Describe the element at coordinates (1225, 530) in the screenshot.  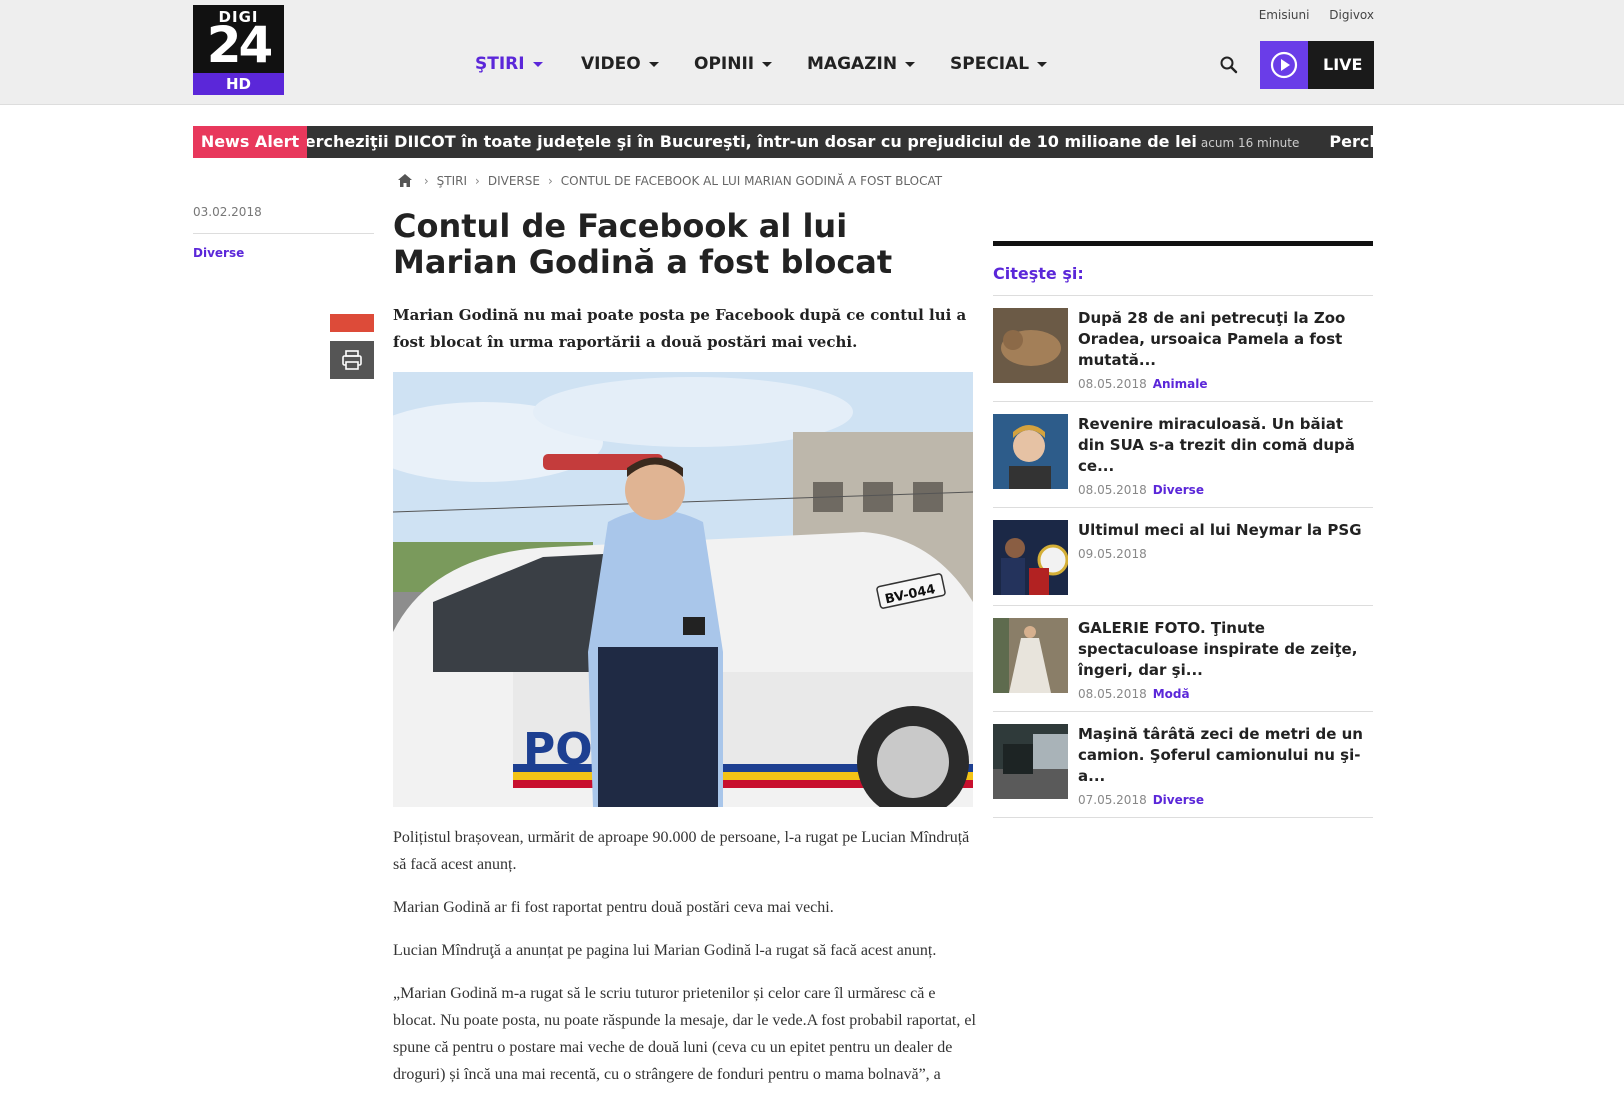
I see `related-title: Ultimul meci al lui Neymar la PSG` at that location.